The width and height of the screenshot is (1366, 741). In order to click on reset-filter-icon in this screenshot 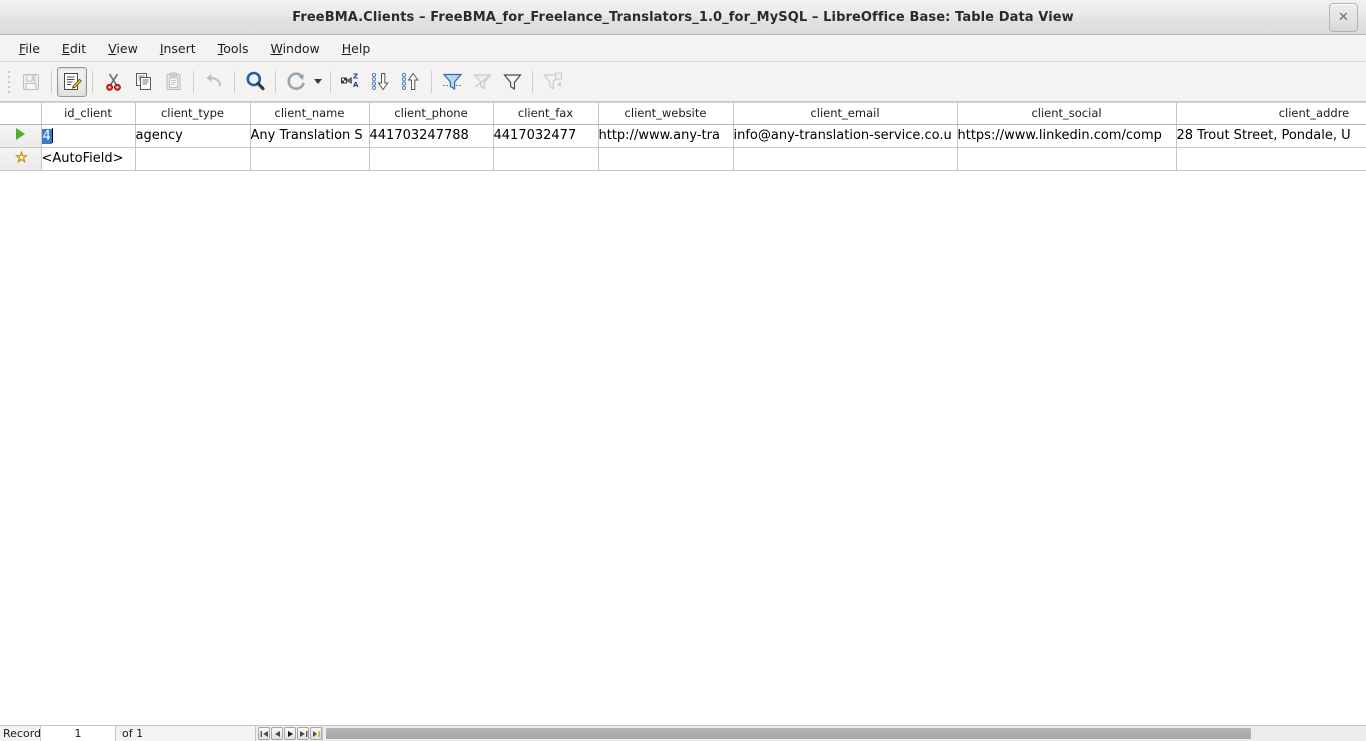, I will do `click(482, 81)`.